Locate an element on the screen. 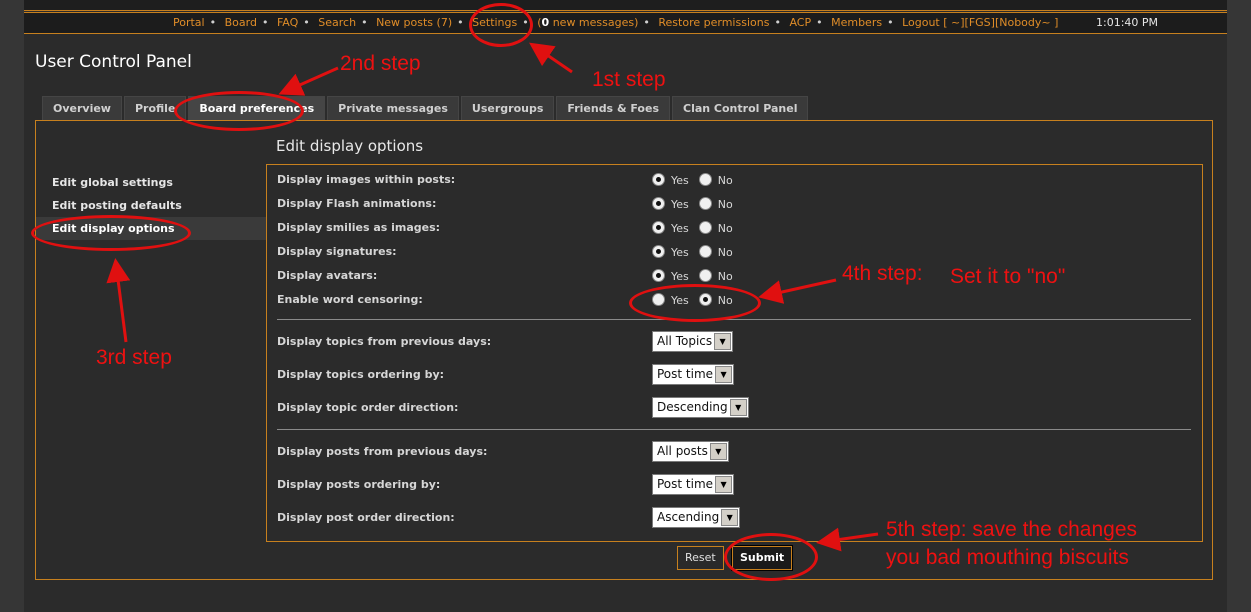  tab-overview: Overview is located at coordinates (82, 108).